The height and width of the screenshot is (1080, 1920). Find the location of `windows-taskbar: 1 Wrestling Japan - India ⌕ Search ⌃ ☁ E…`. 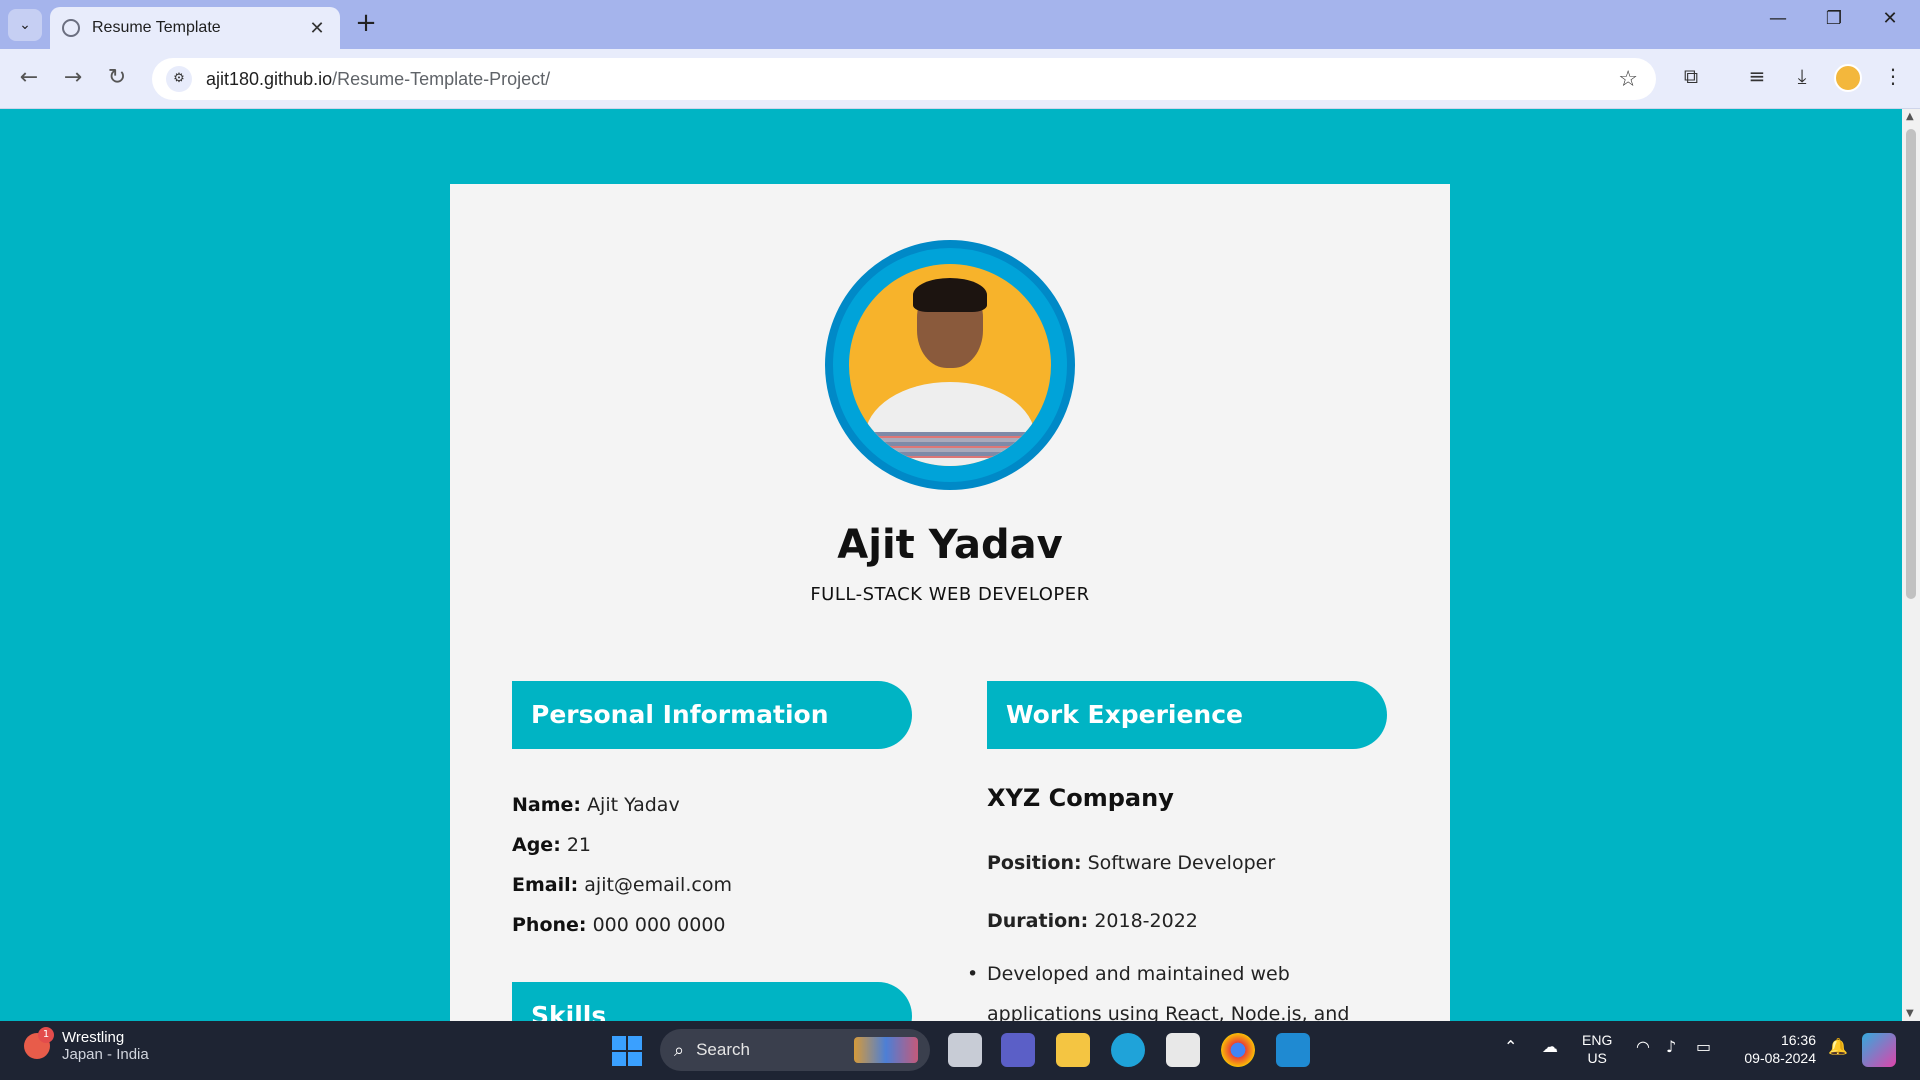

windows-taskbar: 1 Wrestling Japan - India ⌕ Search ⌃ ☁ E… is located at coordinates (960, 1050).